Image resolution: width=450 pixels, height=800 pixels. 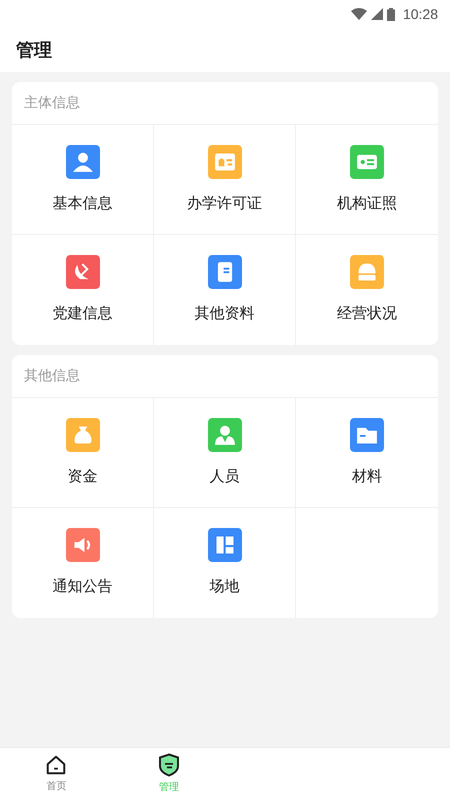 What do you see at coordinates (169, 765) in the screenshot?
I see `shield-icon` at bounding box center [169, 765].